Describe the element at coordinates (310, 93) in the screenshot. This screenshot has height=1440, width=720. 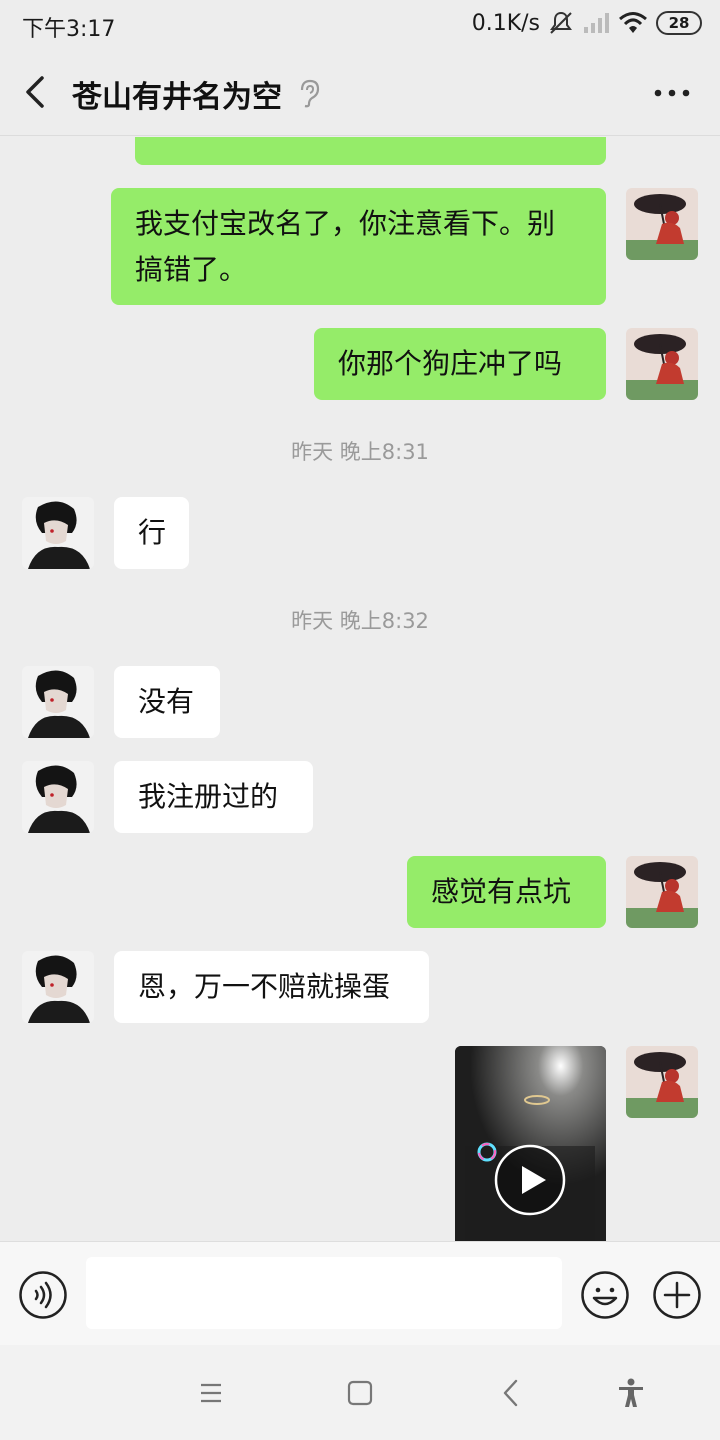
I see `ear-icon` at that location.